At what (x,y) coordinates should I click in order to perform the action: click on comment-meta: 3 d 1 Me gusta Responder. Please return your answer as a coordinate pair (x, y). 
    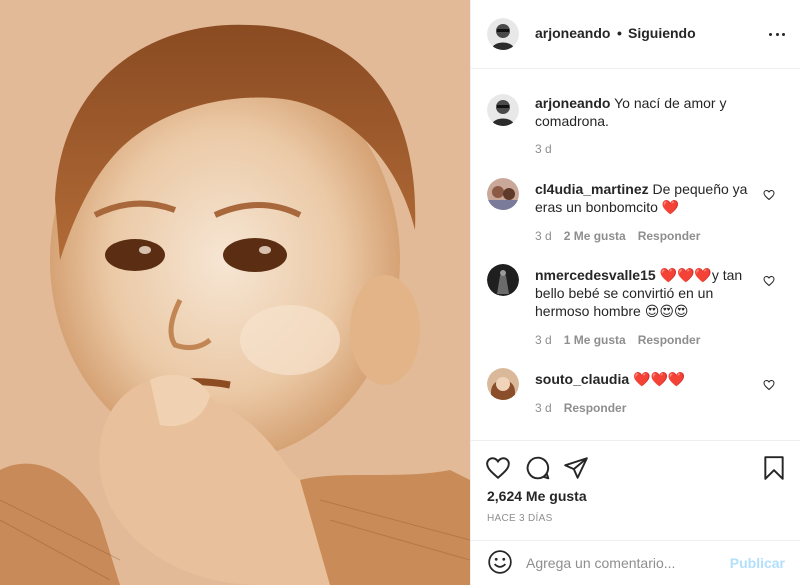
    Looking at the image, I should click on (617, 340).